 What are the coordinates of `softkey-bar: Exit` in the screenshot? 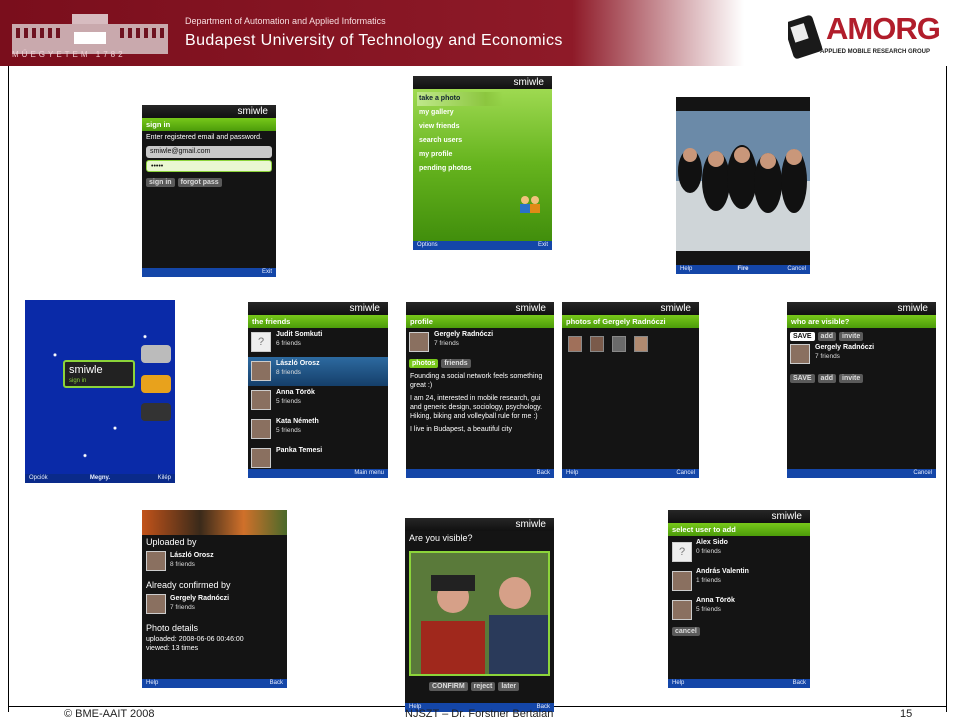 It's located at (209, 272).